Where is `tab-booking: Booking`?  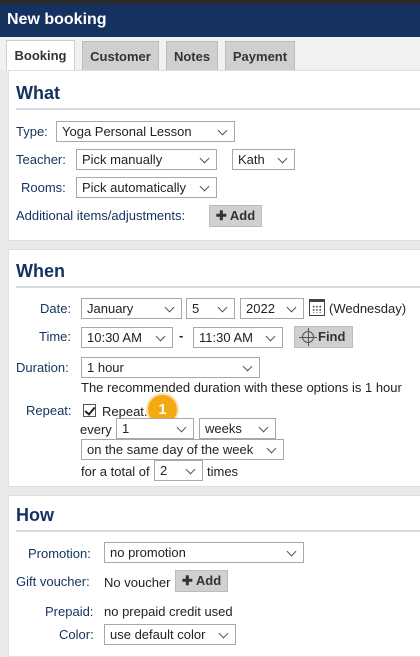
tab-booking: Booking is located at coordinates (40, 55).